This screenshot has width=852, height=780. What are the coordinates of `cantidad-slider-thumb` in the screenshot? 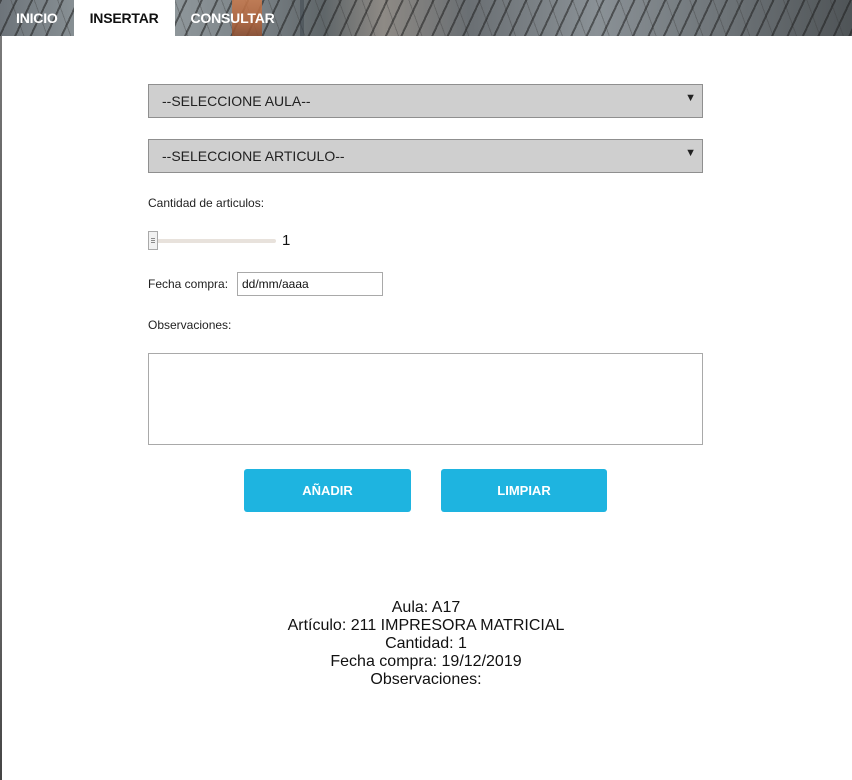 It's located at (153, 240).